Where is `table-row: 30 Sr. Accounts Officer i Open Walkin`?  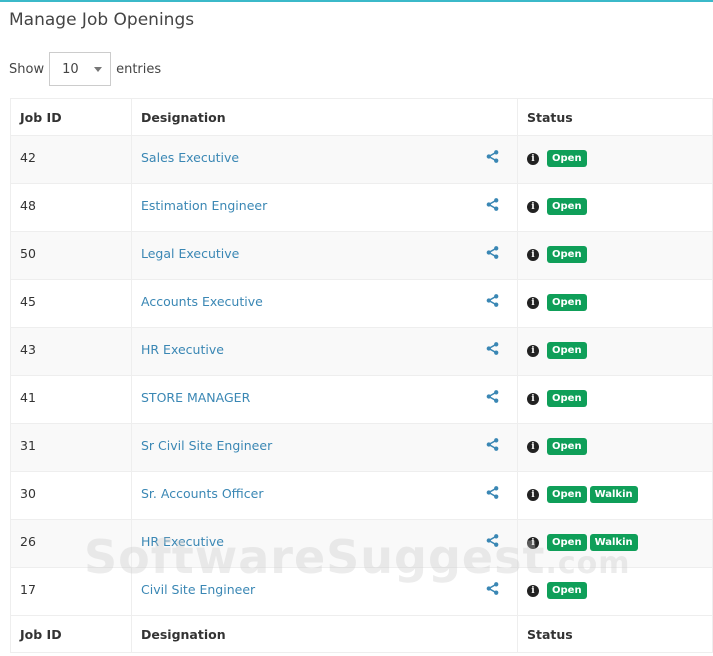
table-row: 30 Sr. Accounts Officer i Open Walkin is located at coordinates (361, 495).